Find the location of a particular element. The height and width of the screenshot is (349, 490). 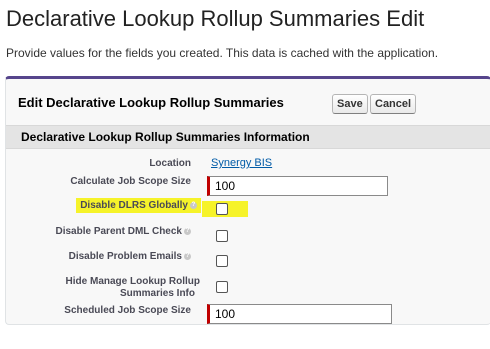

disable-parent-dml-check-label: Disable Parent DML Check? is located at coordinates (123, 232).